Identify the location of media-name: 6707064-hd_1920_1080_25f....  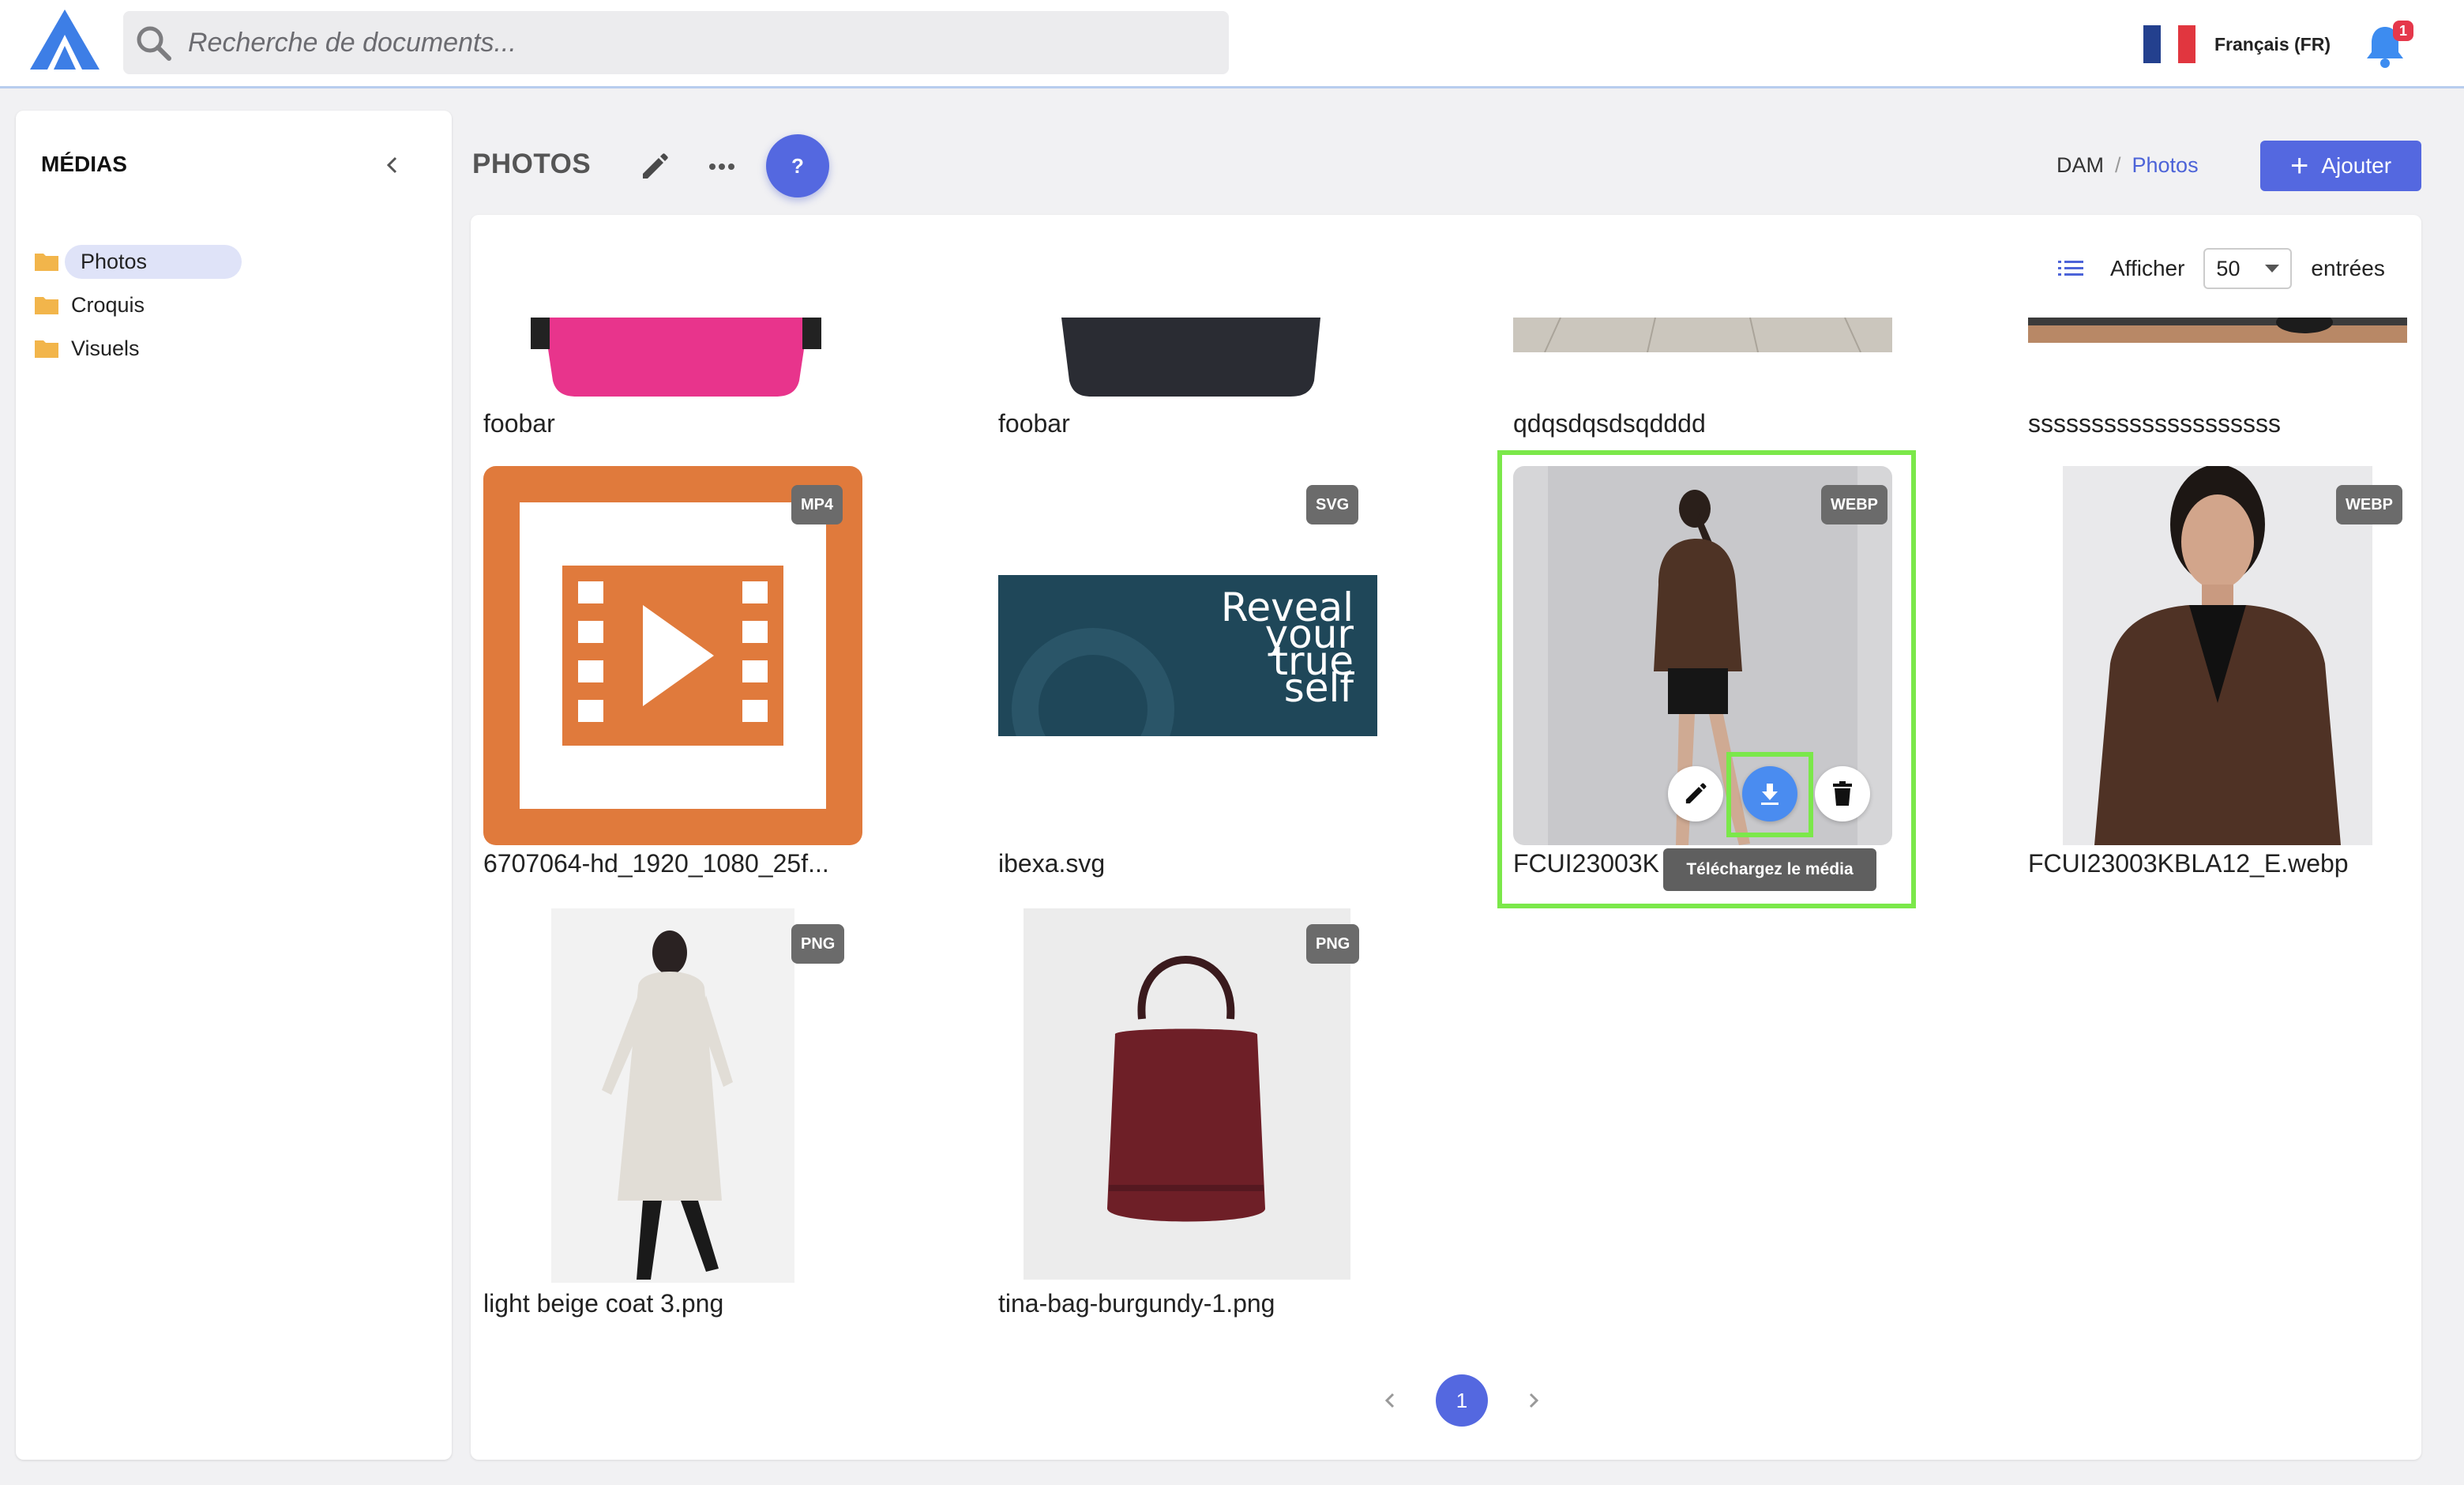
(656, 863).